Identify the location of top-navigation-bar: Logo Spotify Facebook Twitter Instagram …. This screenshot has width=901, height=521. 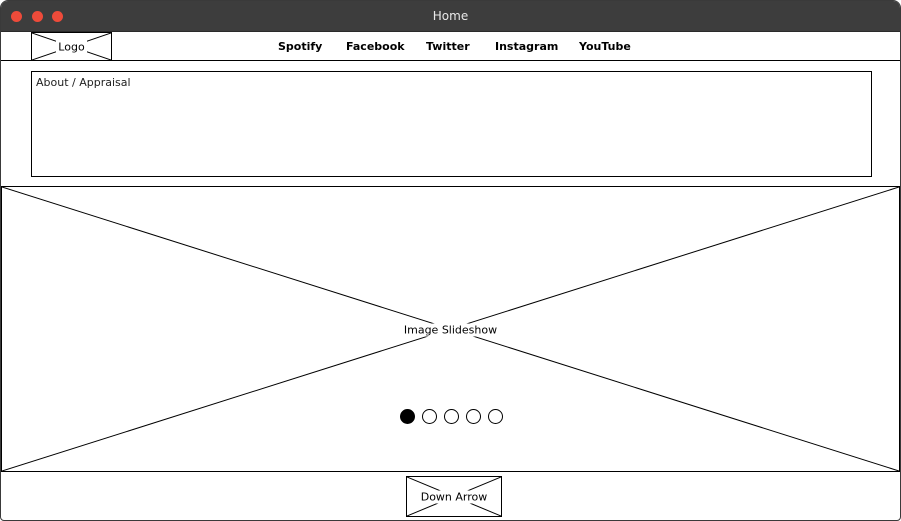
(450, 46).